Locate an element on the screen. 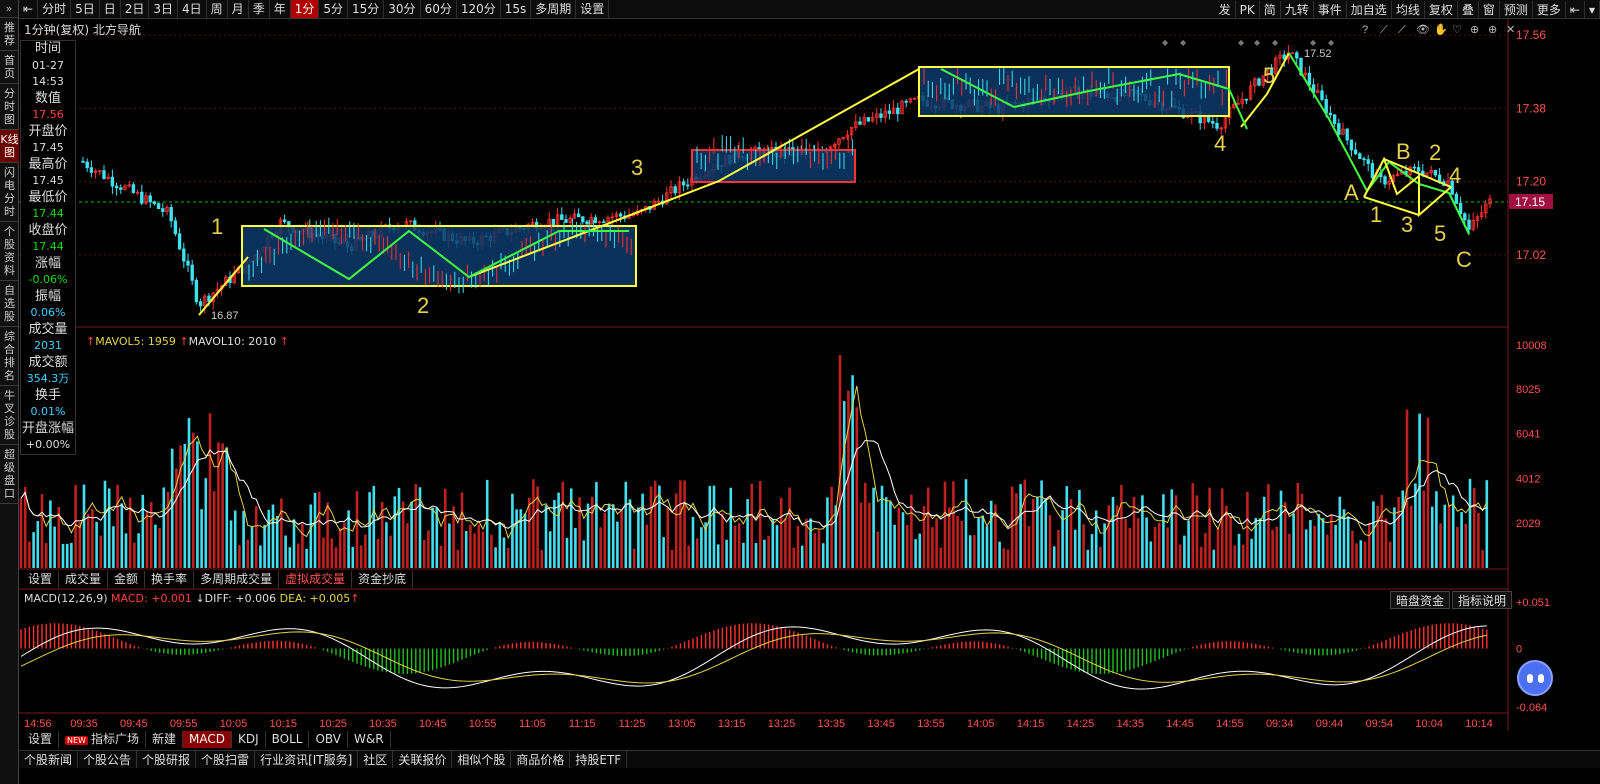 The width and height of the screenshot is (1600, 784). indicator-tab-5: BOLL is located at coordinates (288, 739).